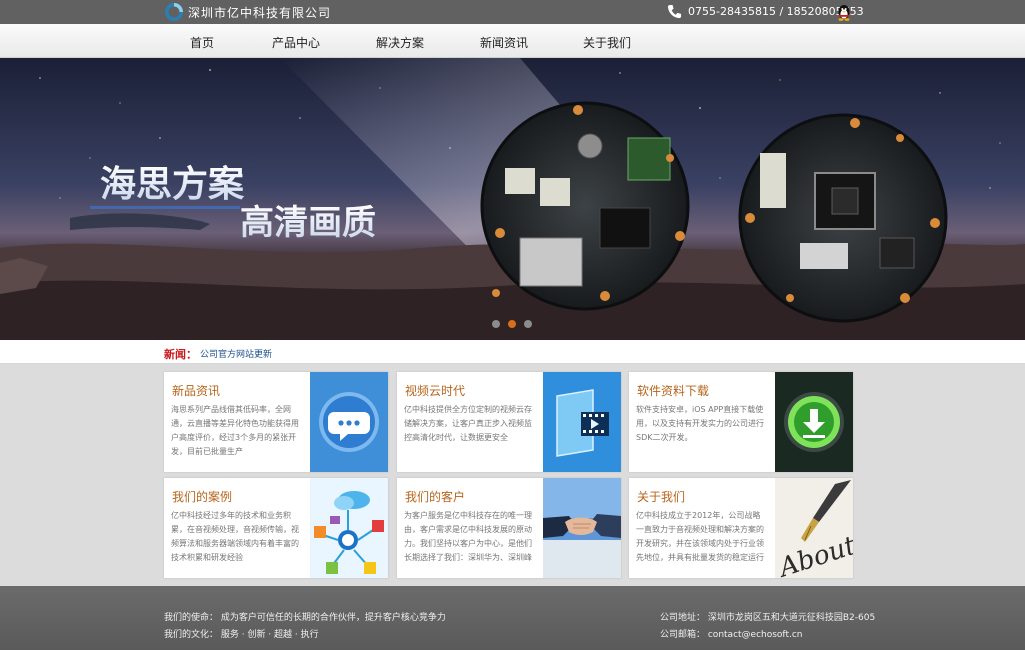 Image resolution: width=1025 pixels, height=650 pixels. I want to click on news-label: 新闻：, so click(180, 354).